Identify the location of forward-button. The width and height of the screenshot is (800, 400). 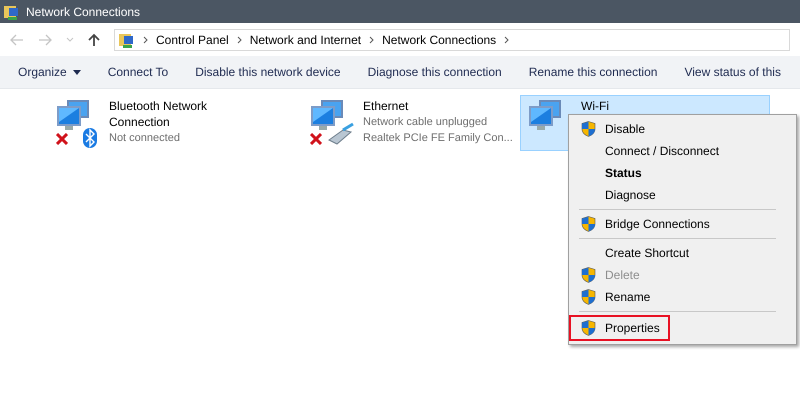
(45, 40).